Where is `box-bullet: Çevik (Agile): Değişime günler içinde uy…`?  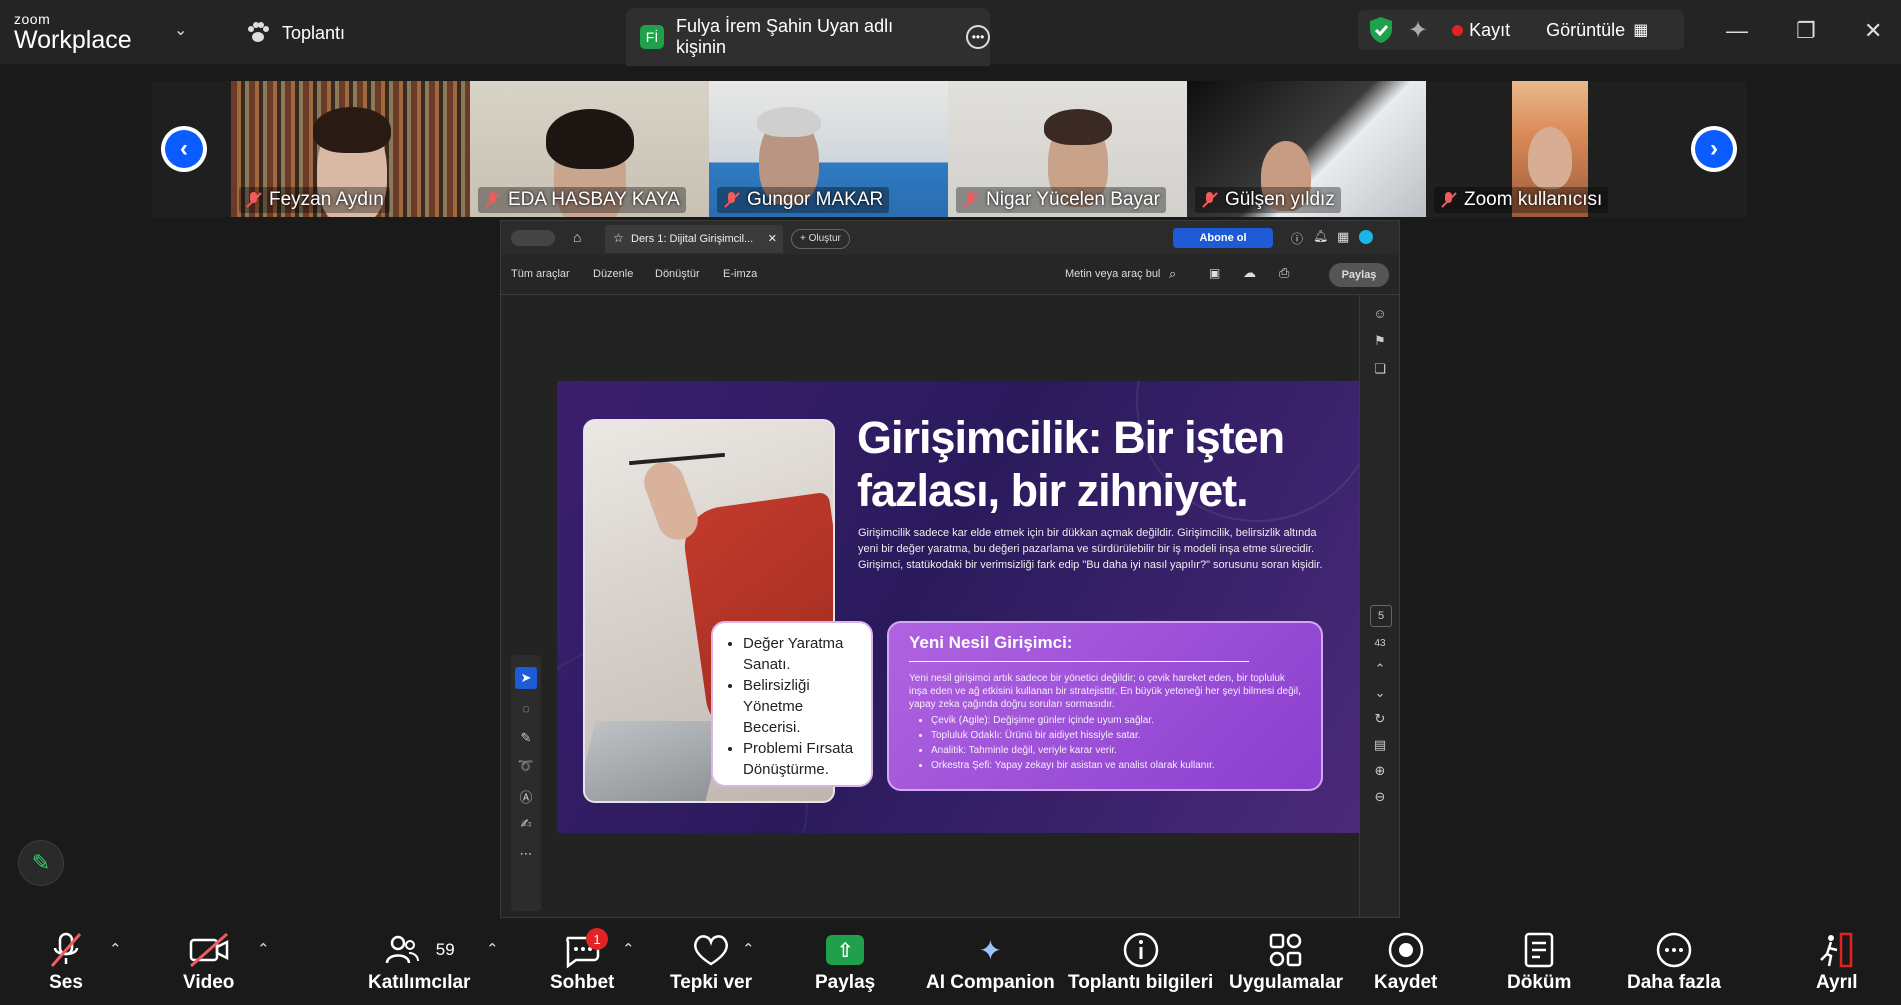 box-bullet: Çevik (Agile): Değişime günler içinde uy… is located at coordinates (1116, 720).